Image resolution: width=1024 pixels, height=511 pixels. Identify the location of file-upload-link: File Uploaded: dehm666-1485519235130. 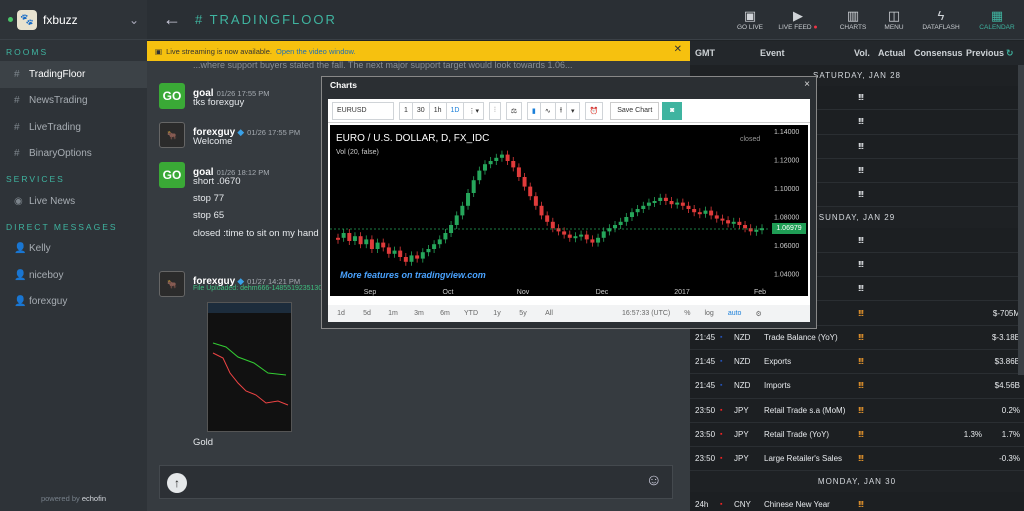
(257, 288).